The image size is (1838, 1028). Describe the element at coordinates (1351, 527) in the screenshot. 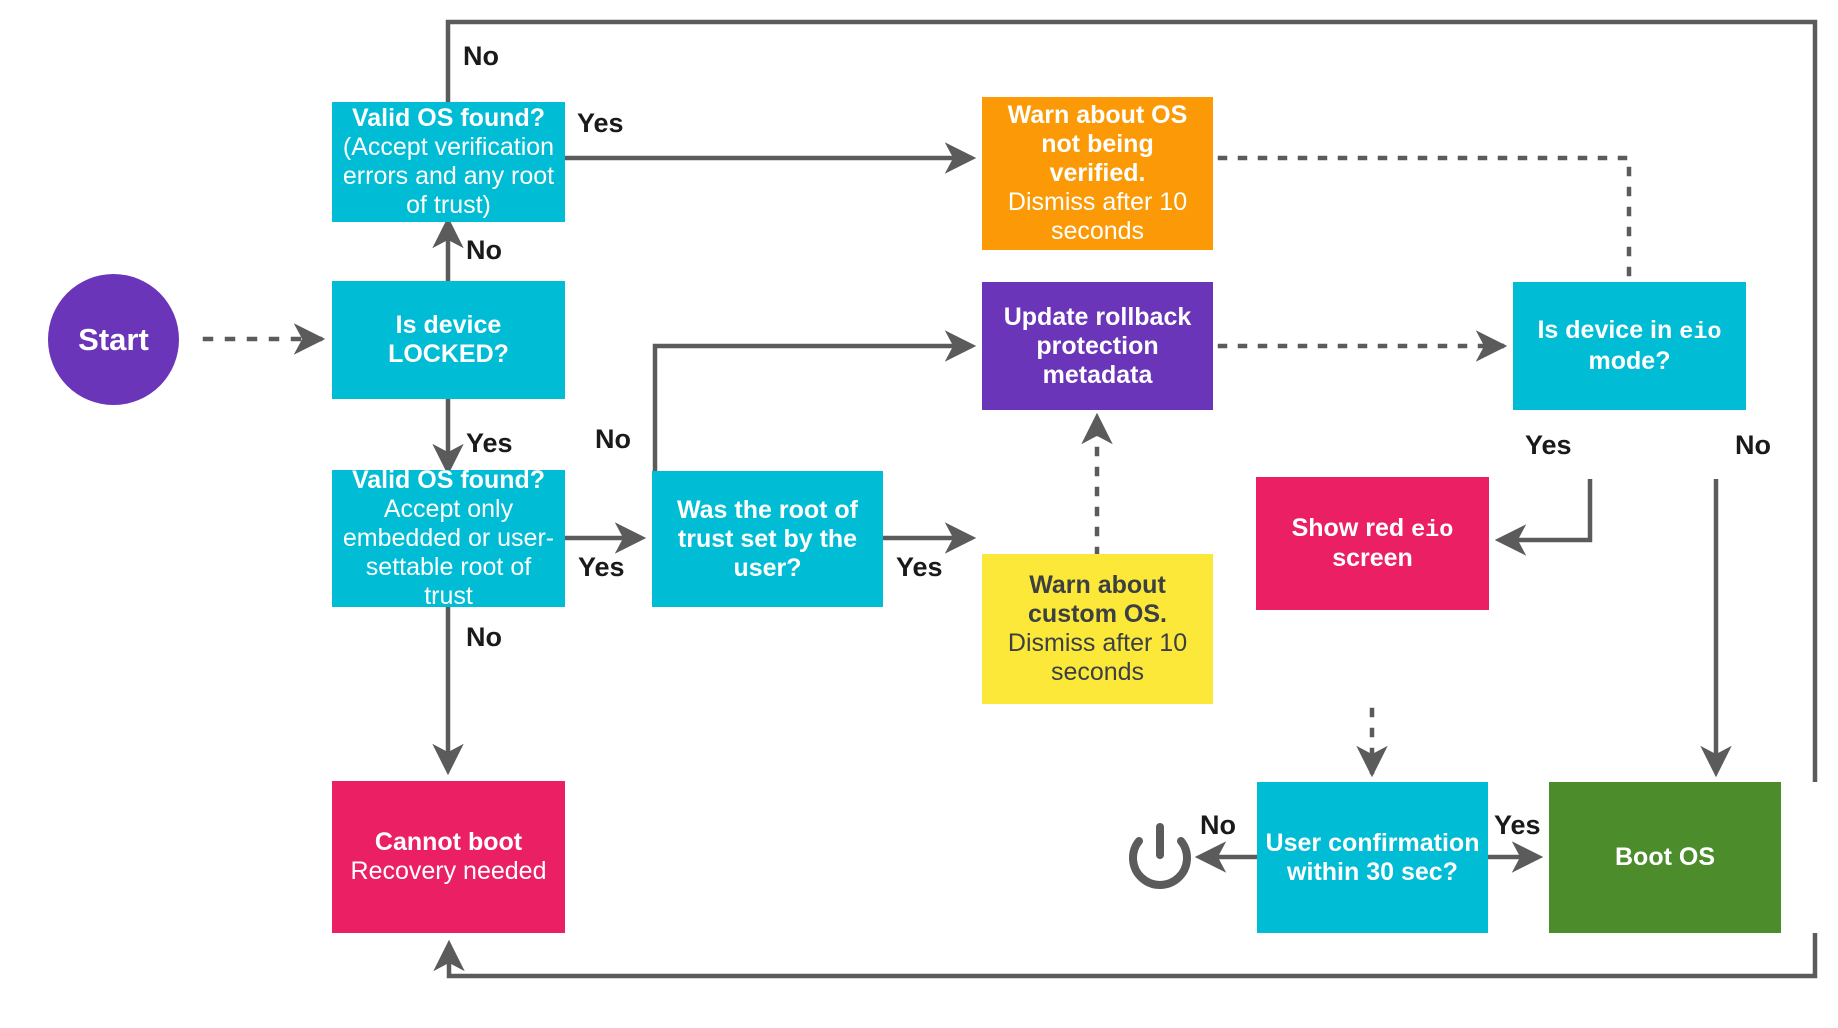

I see `node-show-red-eio-pre: Show red` at that location.